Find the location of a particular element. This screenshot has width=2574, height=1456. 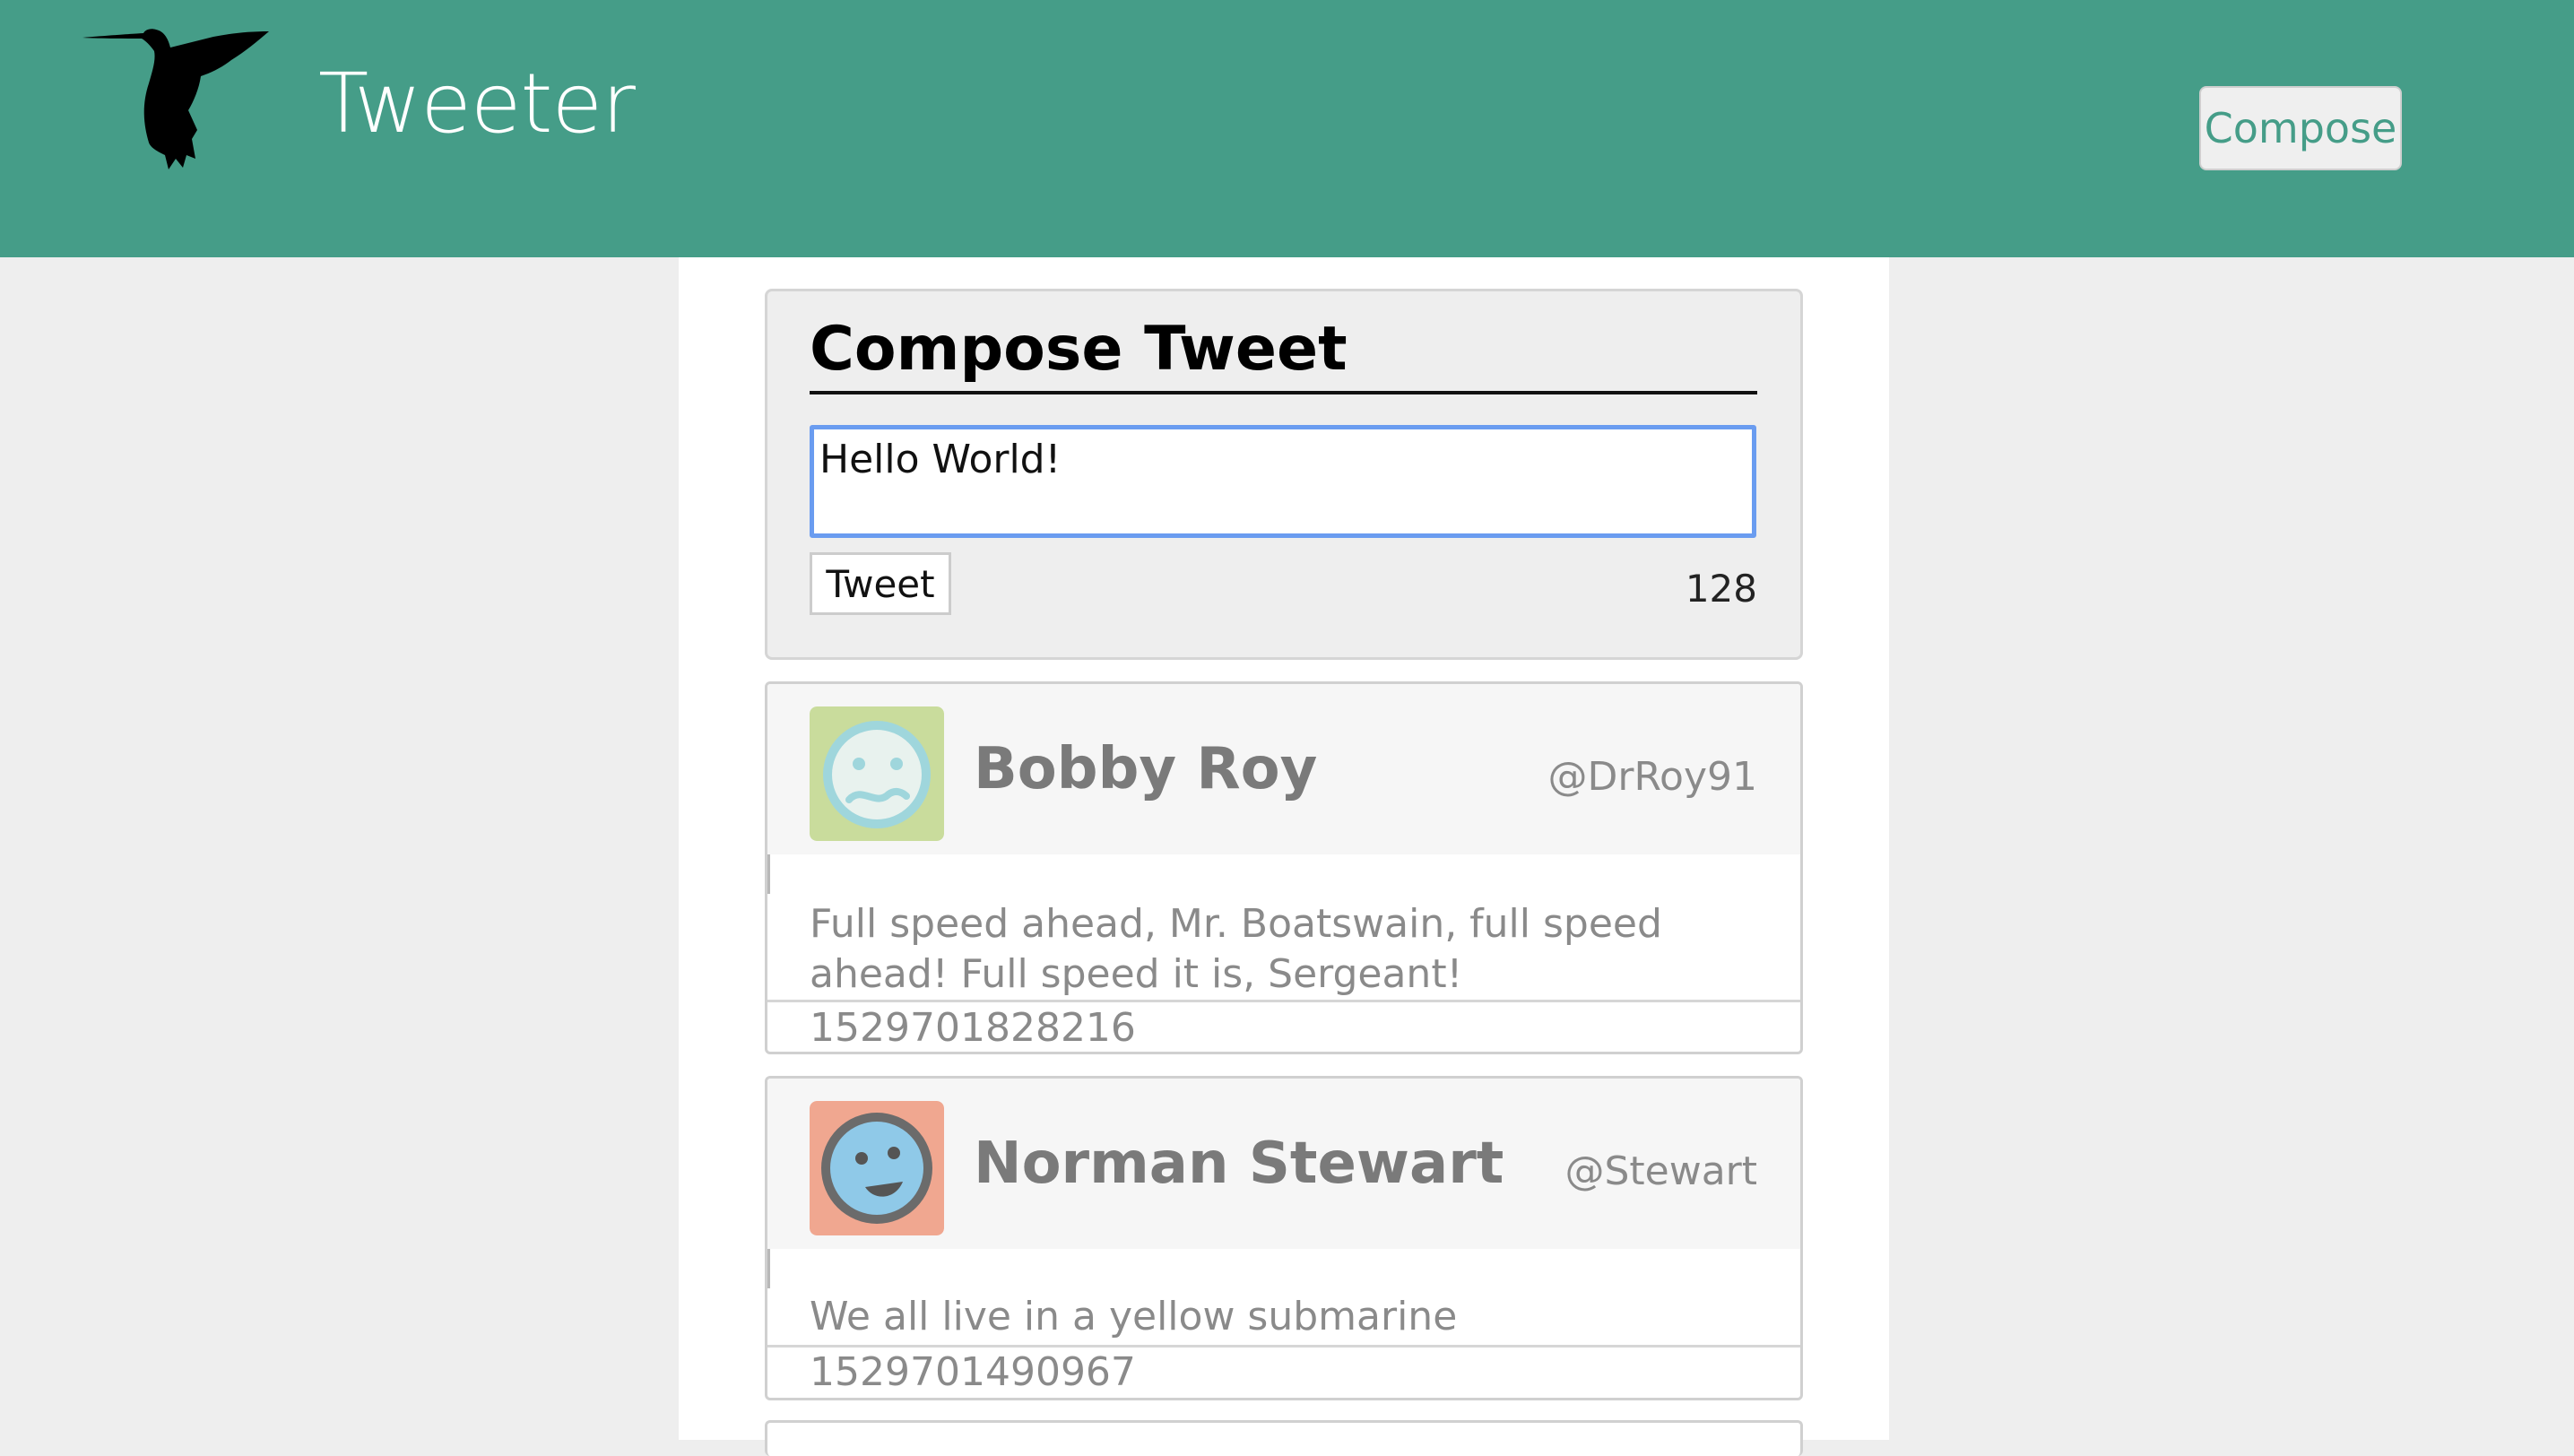

tweet-submit-button: Tweet is located at coordinates (881, 583).